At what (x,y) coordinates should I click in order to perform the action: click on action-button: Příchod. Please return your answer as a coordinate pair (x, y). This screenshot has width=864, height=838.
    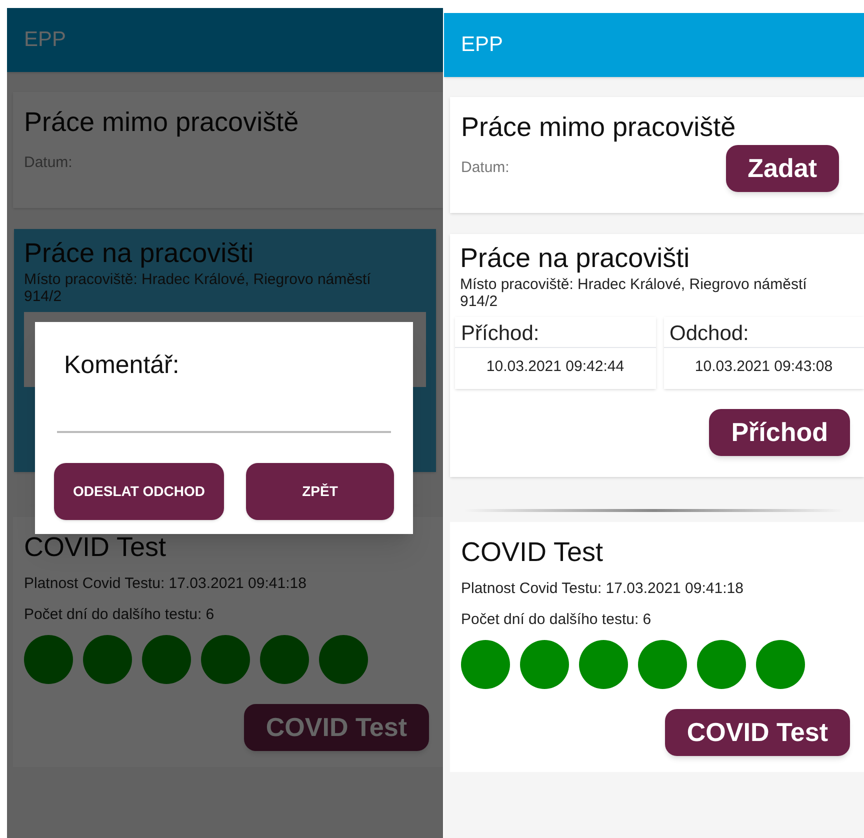
    Looking at the image, I should click on (779, 432).